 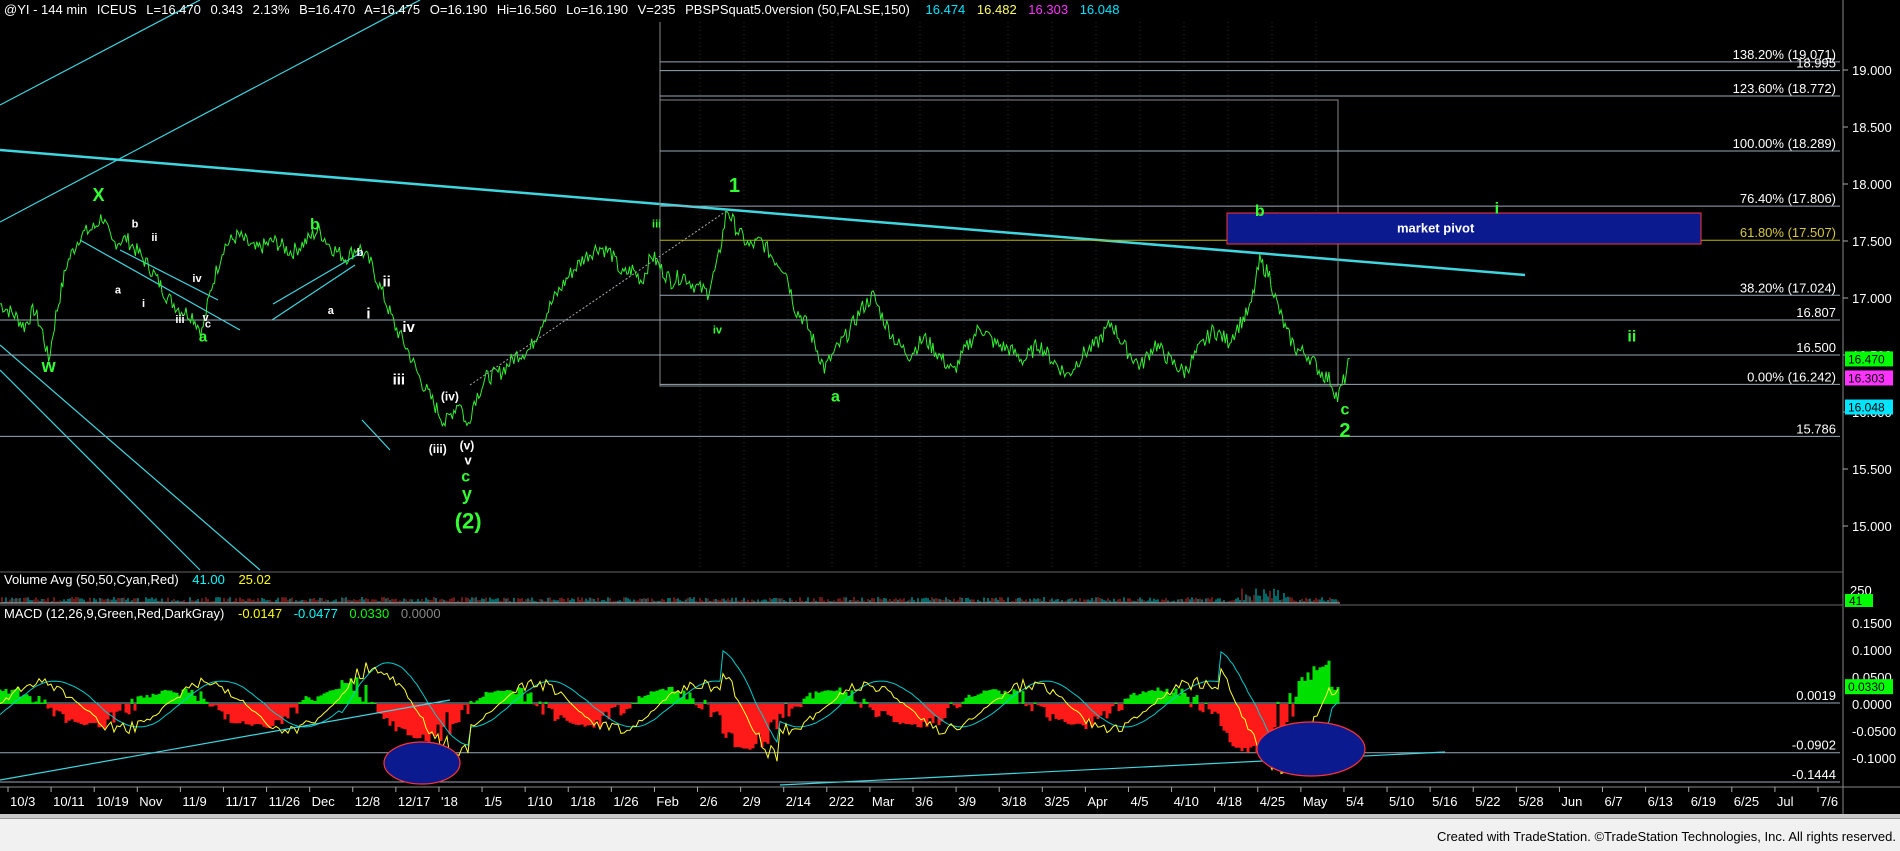 I want to click on date-tick-label: 3/25, so click(x=1056, y=801).